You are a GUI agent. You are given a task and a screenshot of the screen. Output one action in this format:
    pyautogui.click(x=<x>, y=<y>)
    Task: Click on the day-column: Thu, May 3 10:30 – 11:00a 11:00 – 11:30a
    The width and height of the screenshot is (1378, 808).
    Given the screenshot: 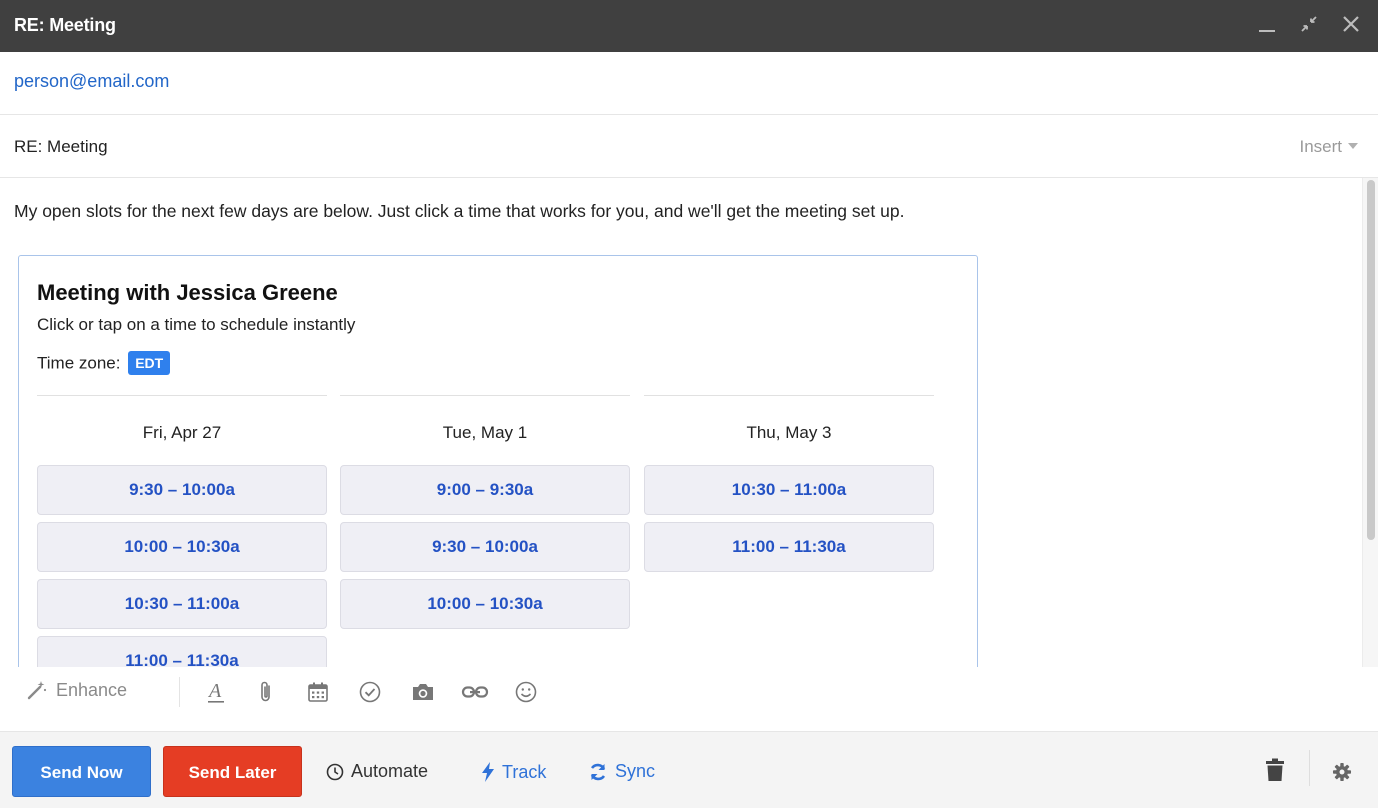 What is the action you would take?
    pyautogui.click(x=789, y=487)
    